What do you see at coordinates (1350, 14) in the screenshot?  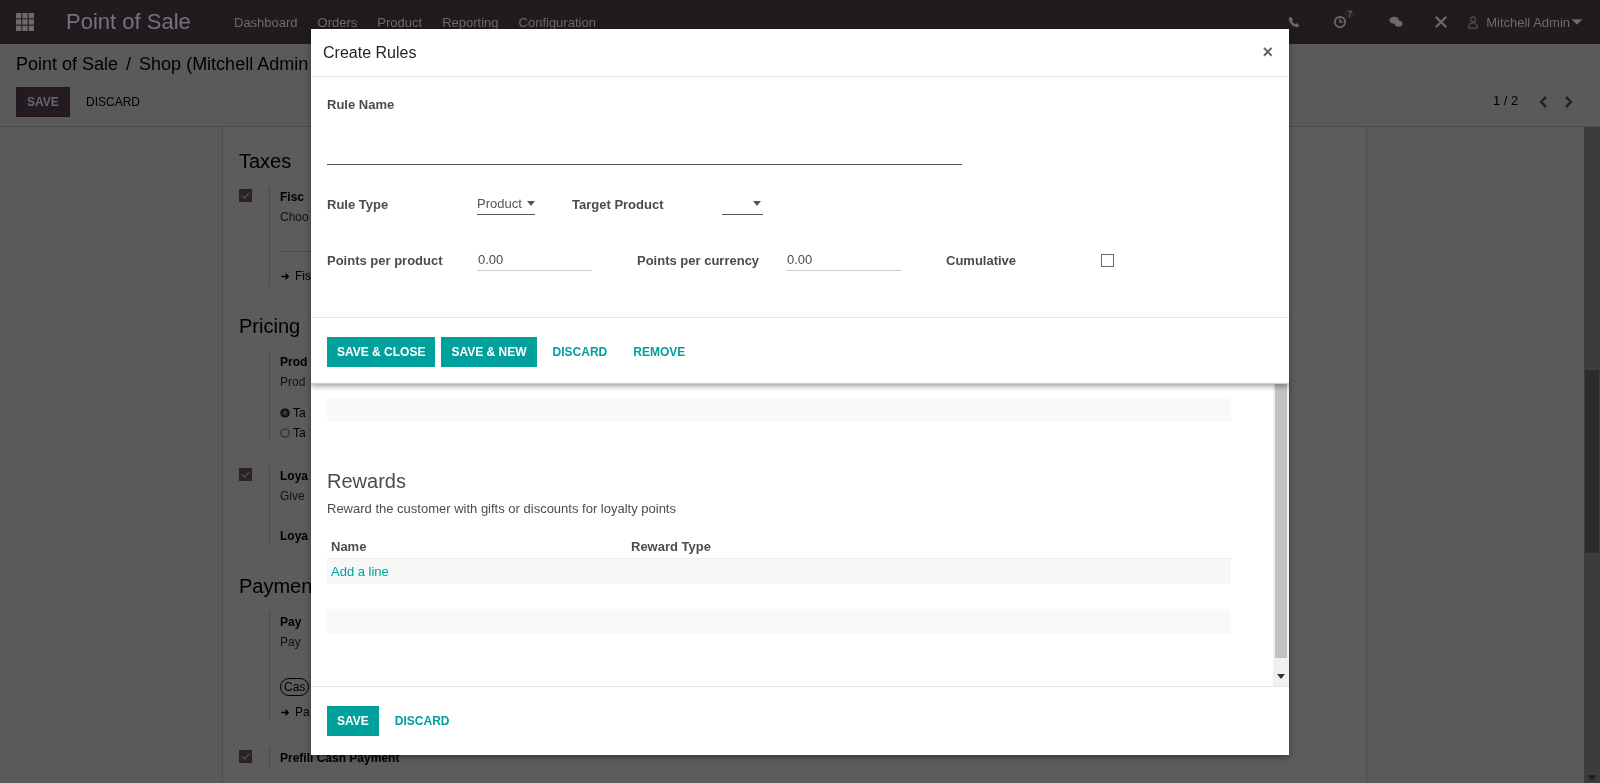 I see `activity-badge: 7` at bounding box center [1350, 14].